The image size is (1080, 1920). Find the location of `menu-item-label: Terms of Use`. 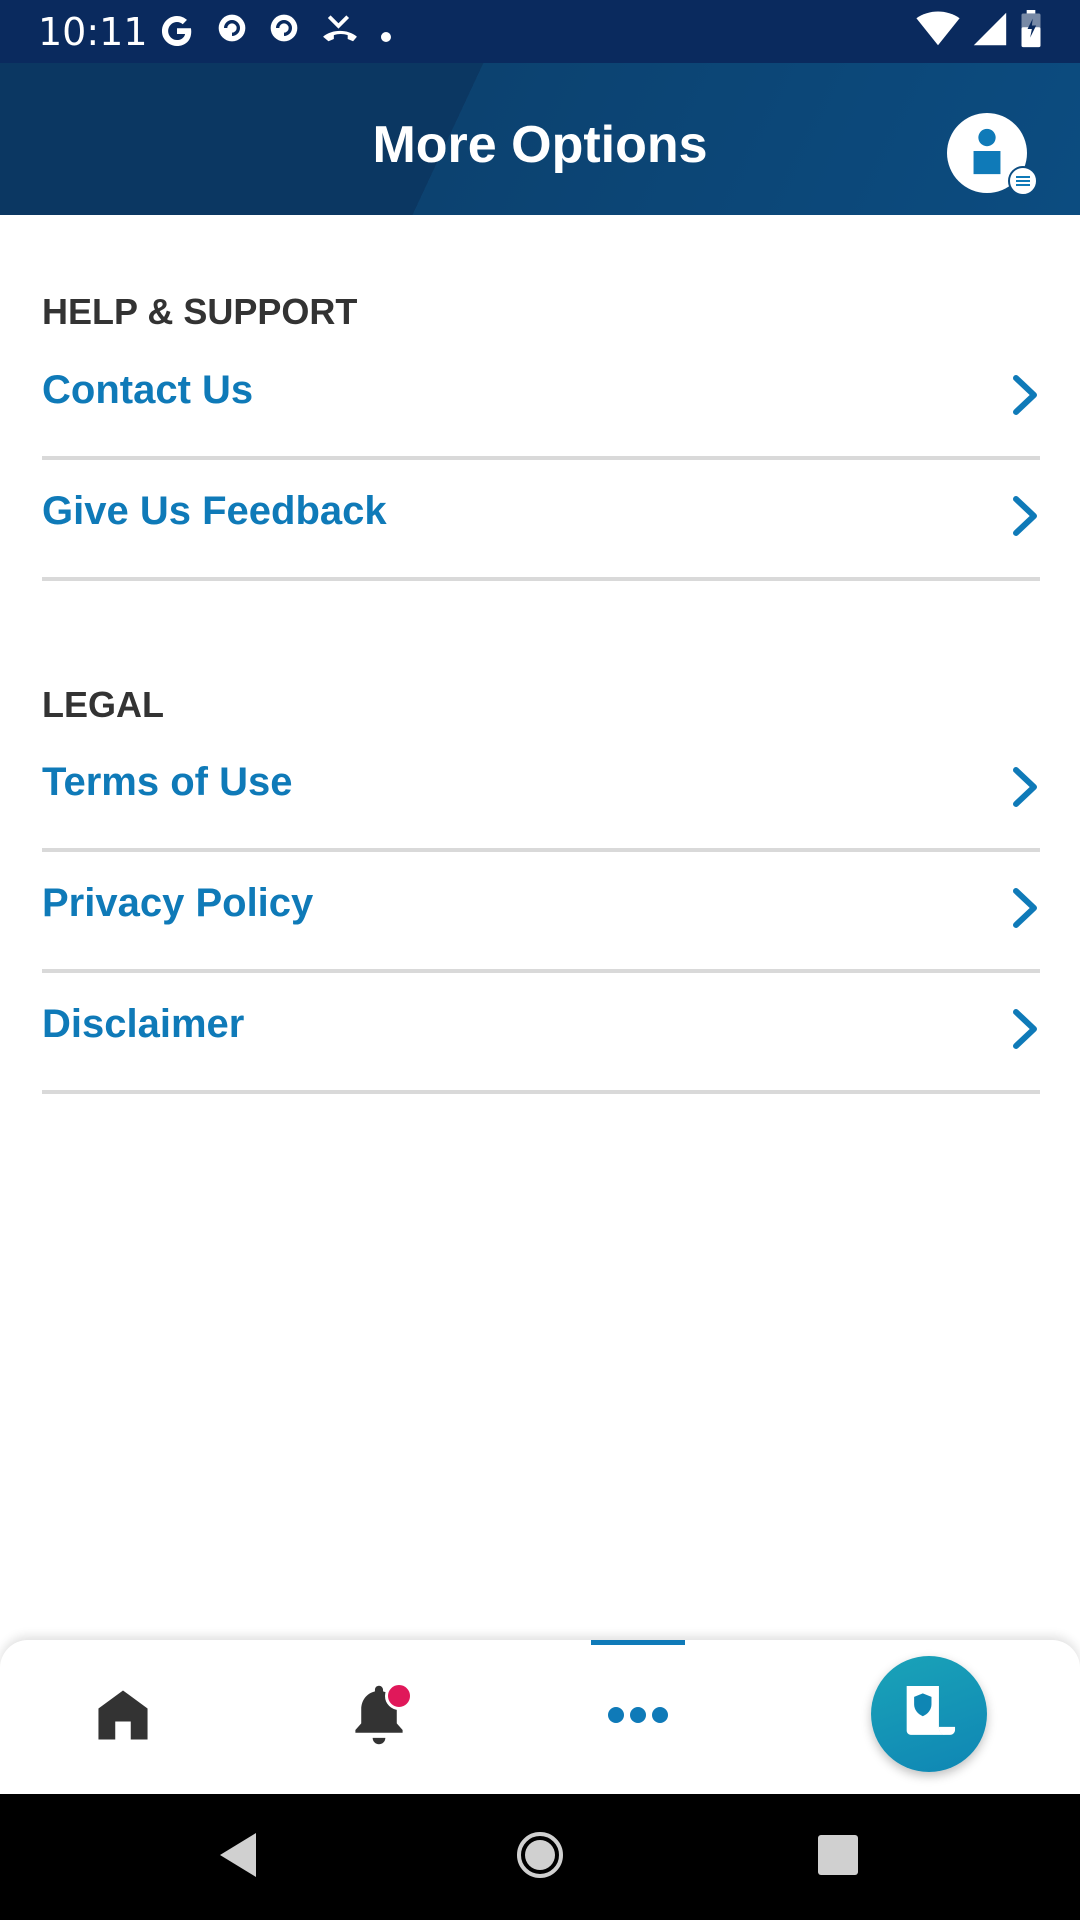

menu-item-label: Terms of Use is located at coordinates (167, 782).